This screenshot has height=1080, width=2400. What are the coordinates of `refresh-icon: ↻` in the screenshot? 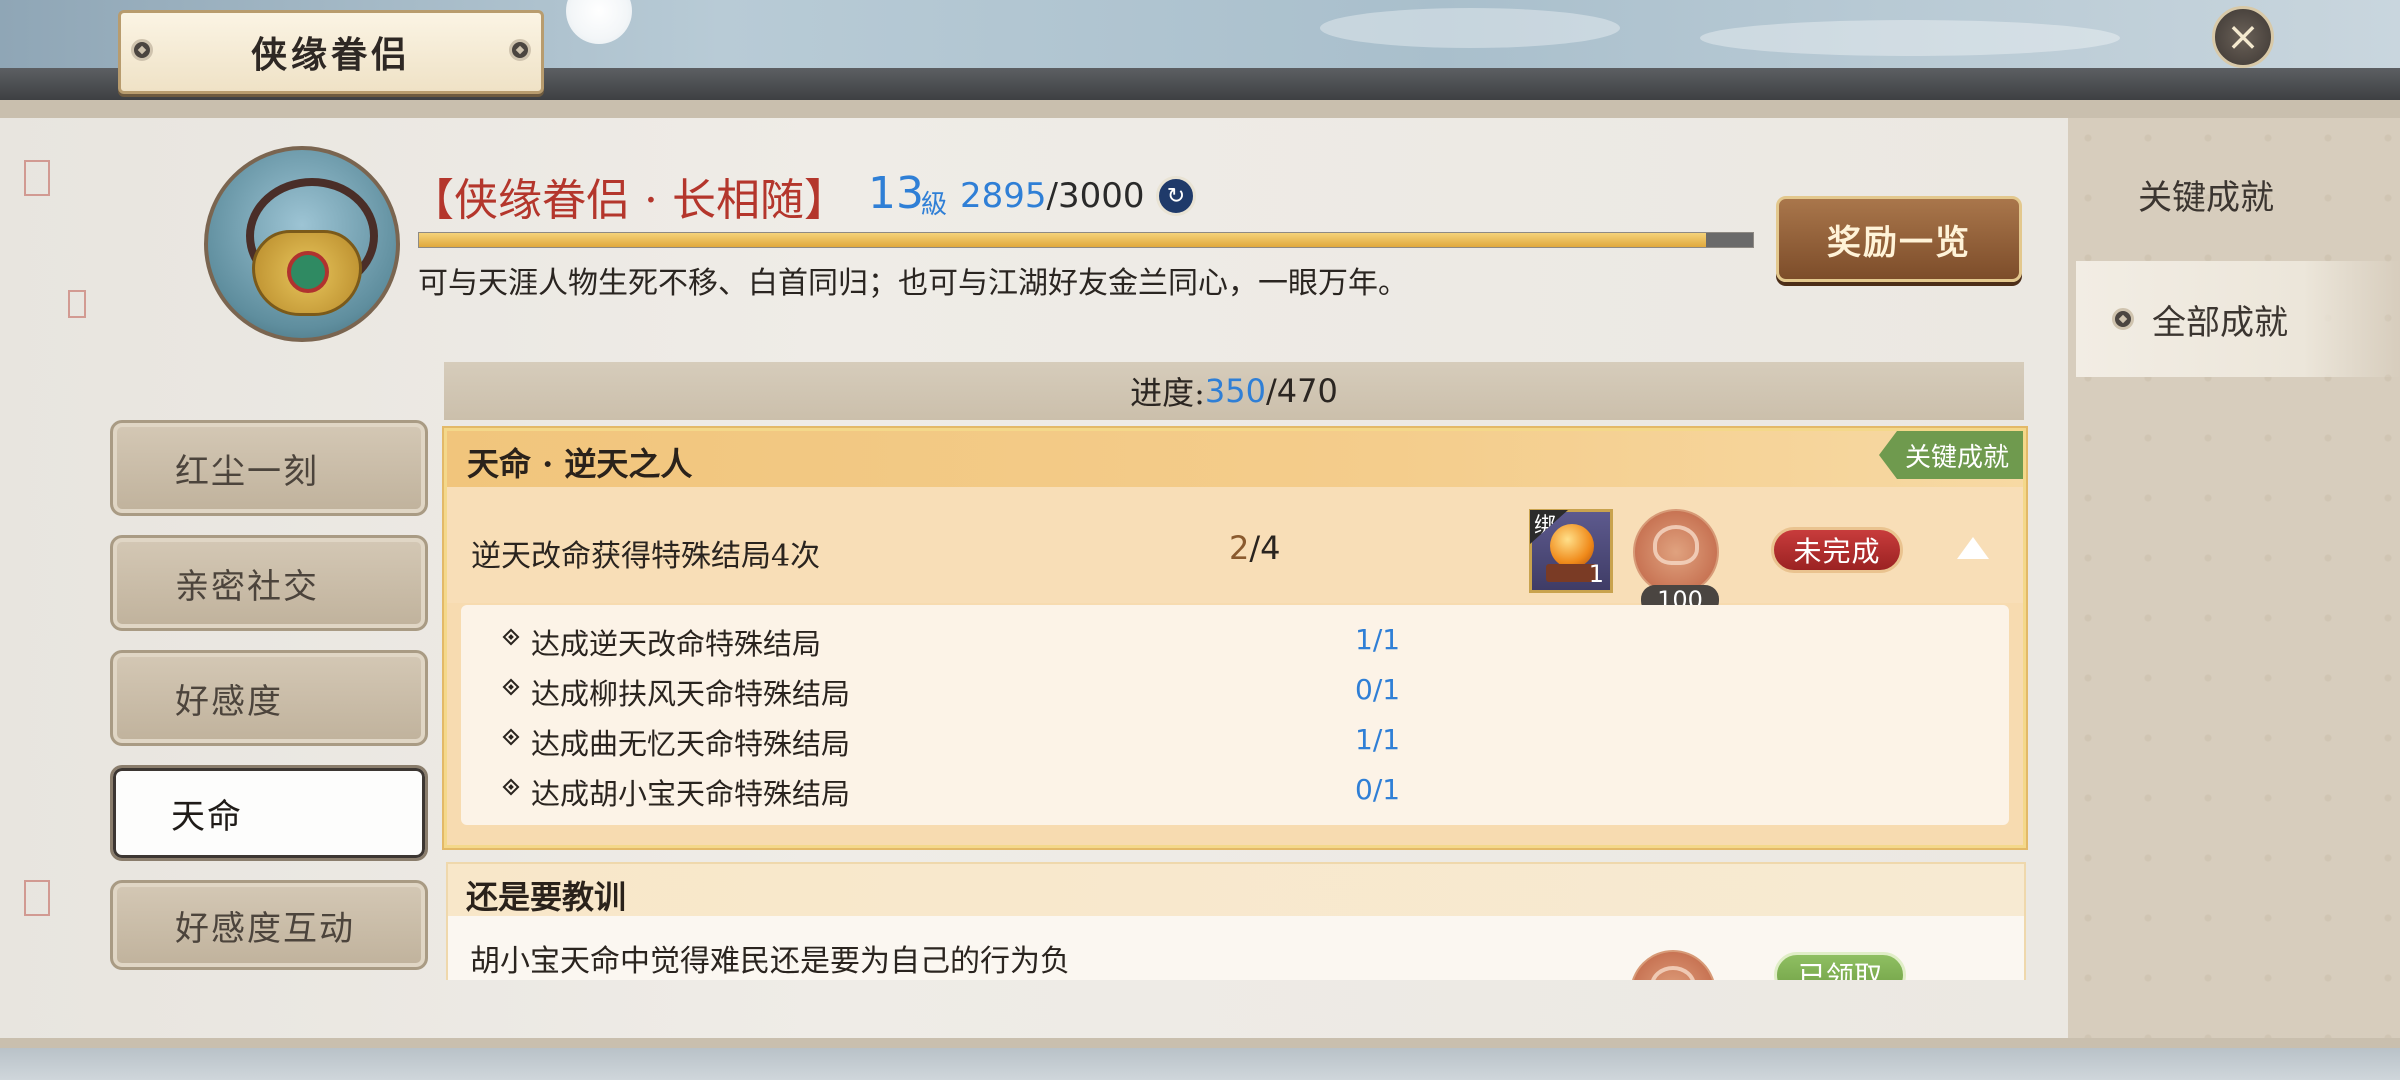 It's located at (1176, 196).